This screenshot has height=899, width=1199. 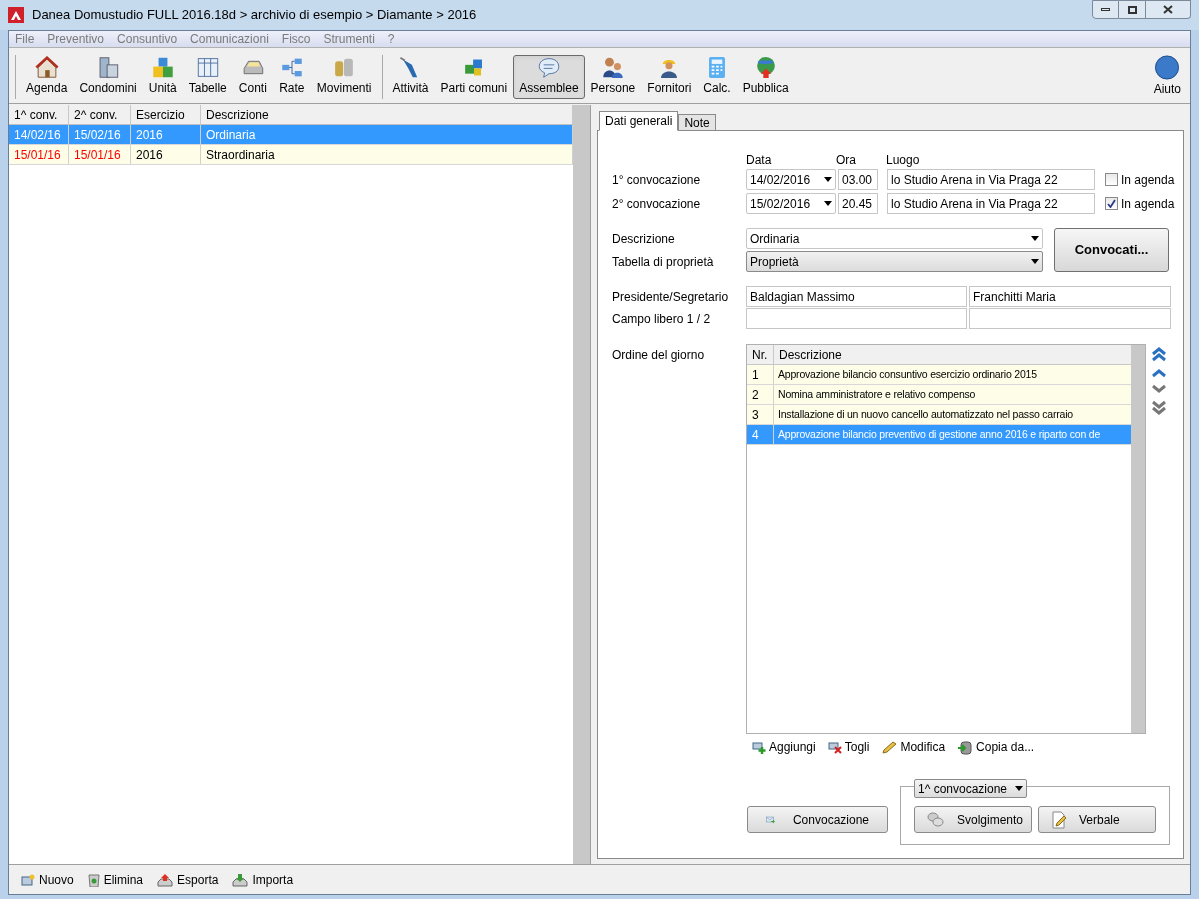 What do you see at coordinates (644, 239) in the screenshot?
I see `field-label: Descrizione` at bounding box center [644, 239].